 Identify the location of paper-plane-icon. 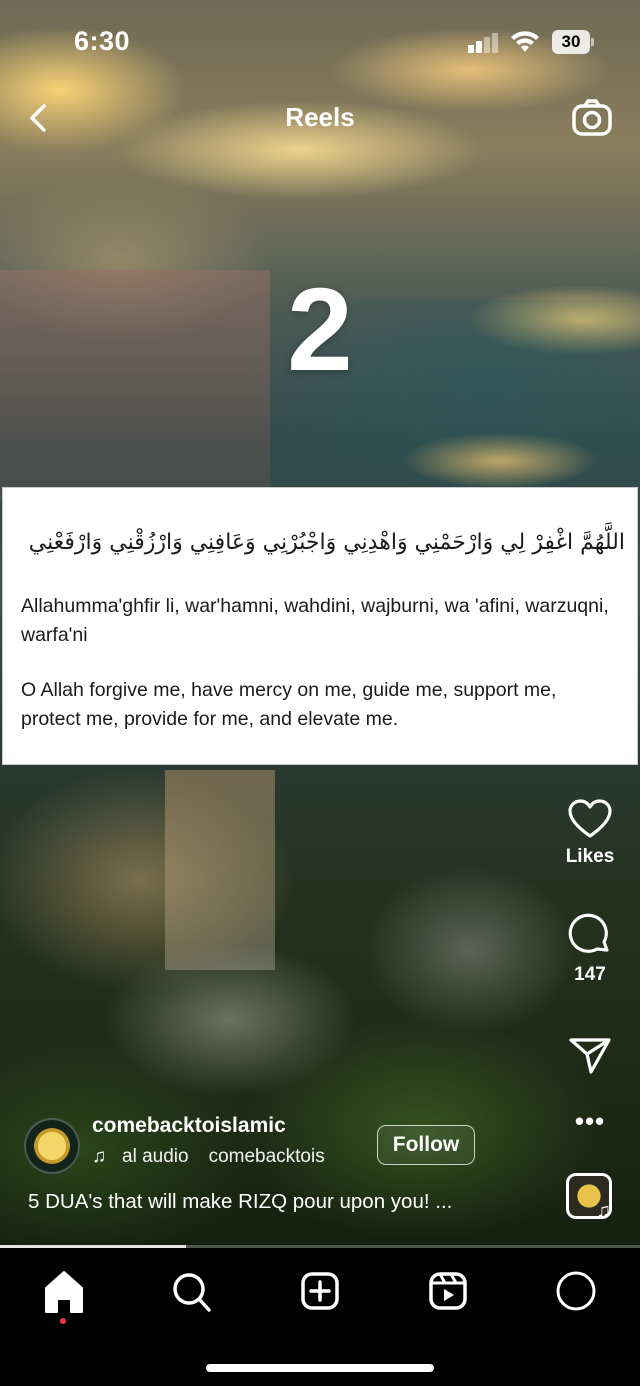
(590, 1056).